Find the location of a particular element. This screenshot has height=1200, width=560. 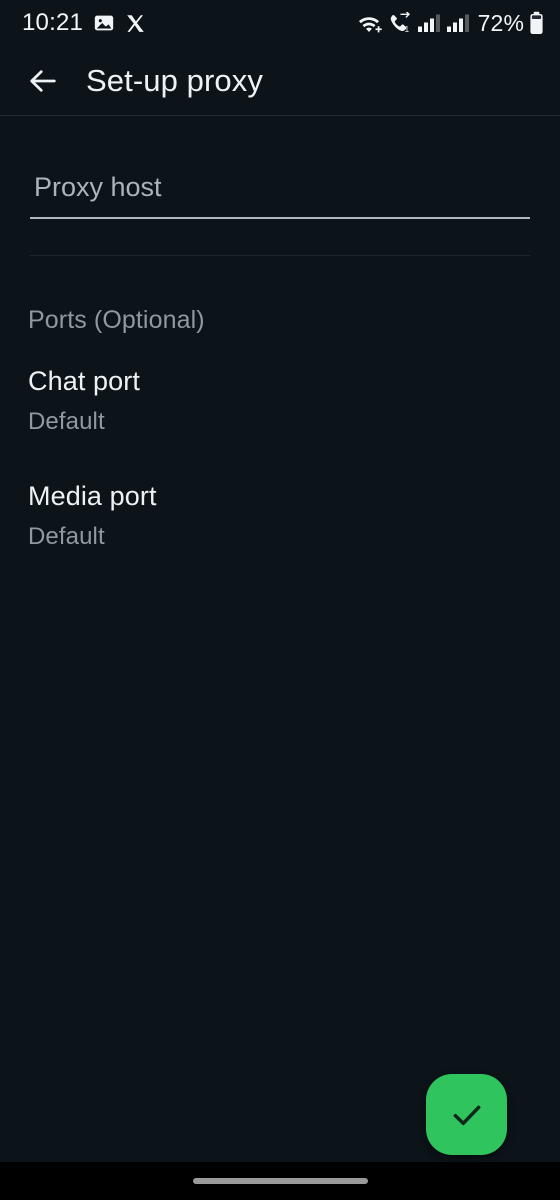

svg-text: 1 is located at coordinates (406, 29).